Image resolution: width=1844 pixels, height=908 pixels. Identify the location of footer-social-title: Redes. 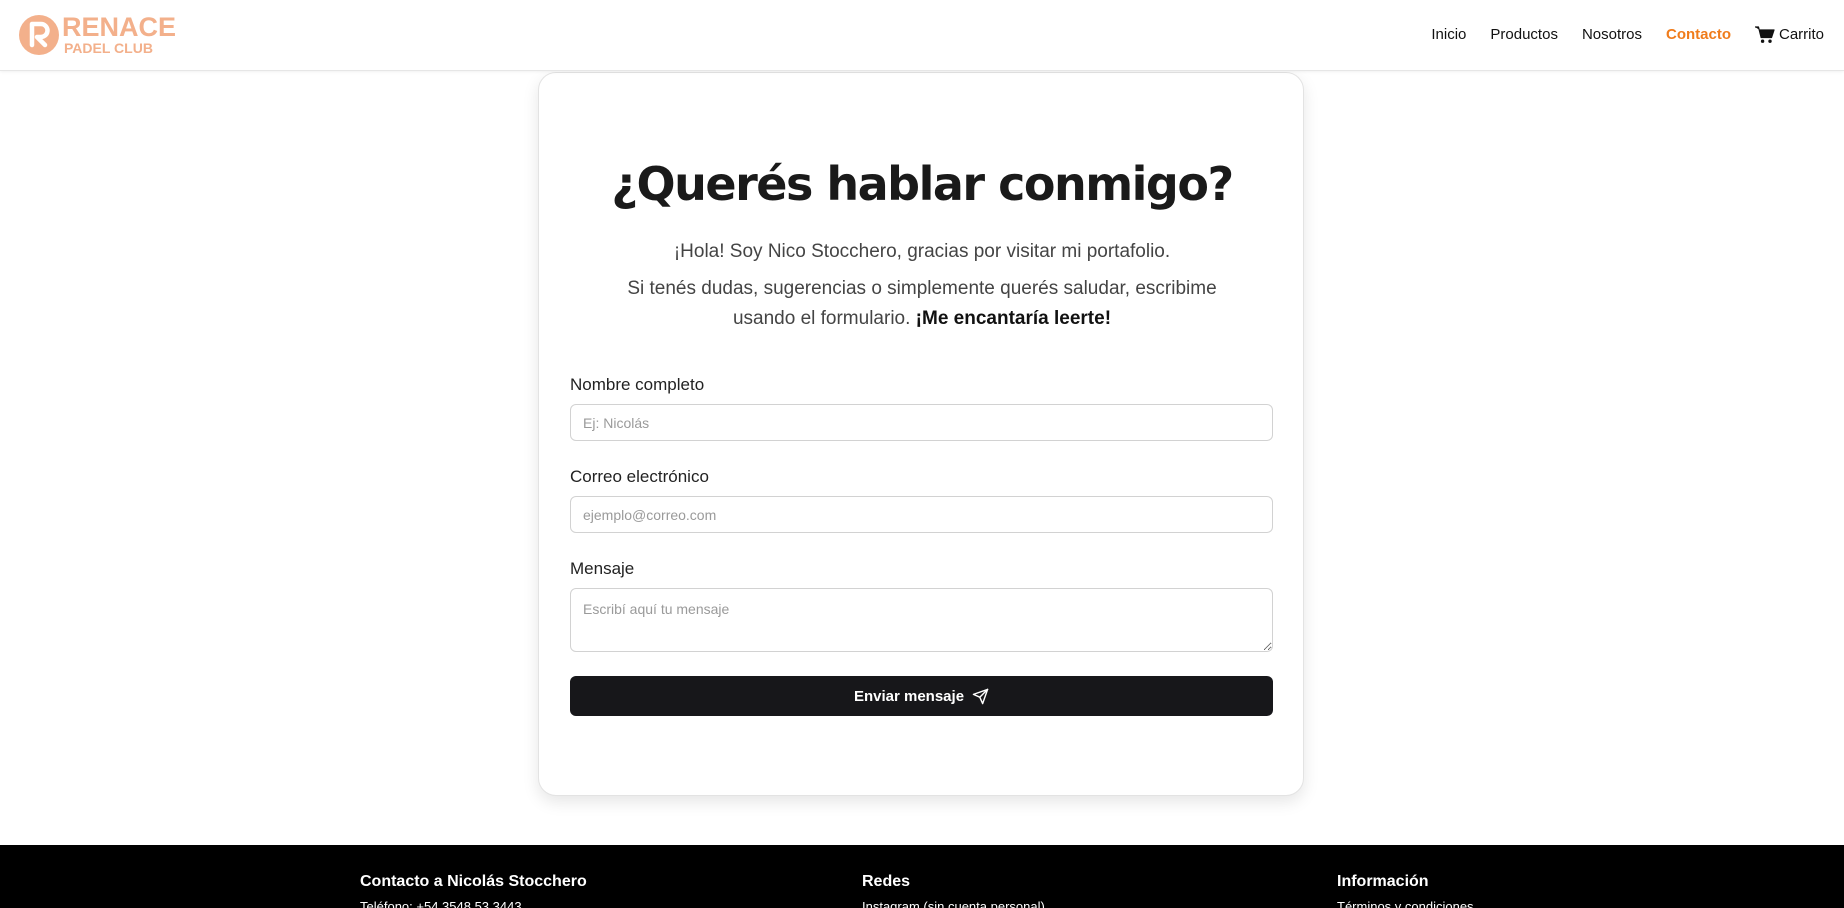
(886, 881).